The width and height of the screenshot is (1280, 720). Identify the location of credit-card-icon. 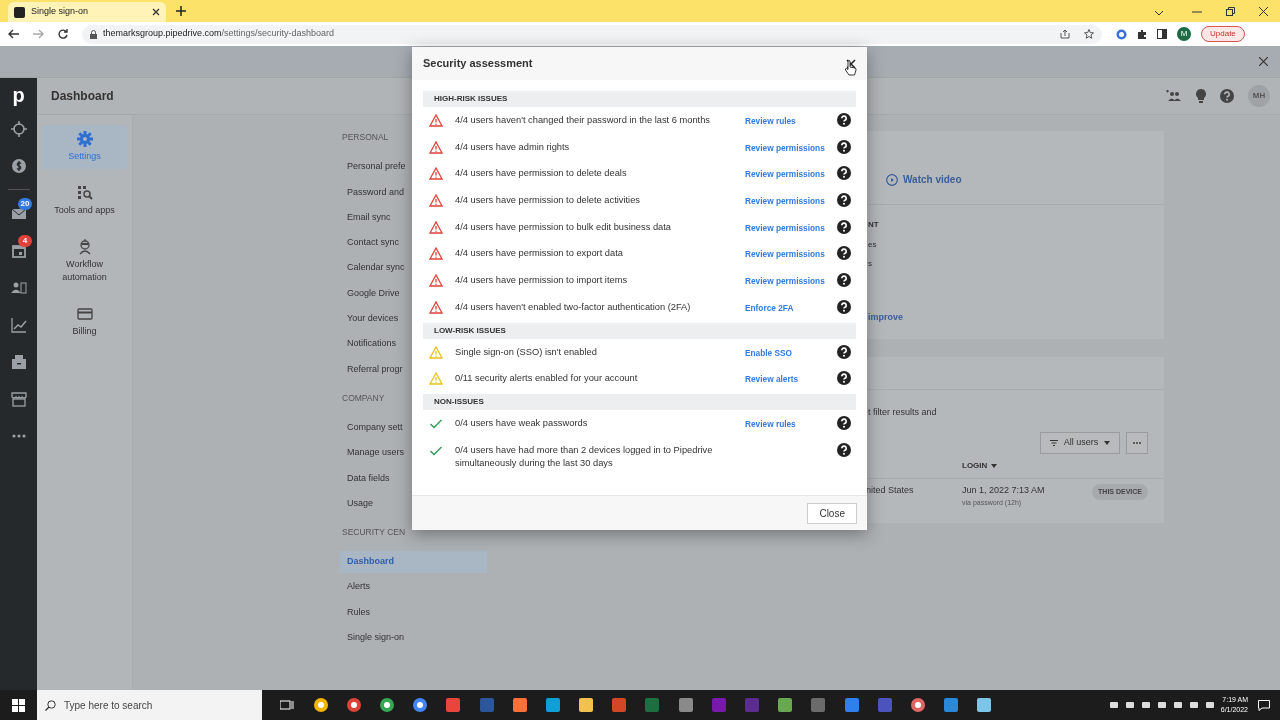
(84, 314).